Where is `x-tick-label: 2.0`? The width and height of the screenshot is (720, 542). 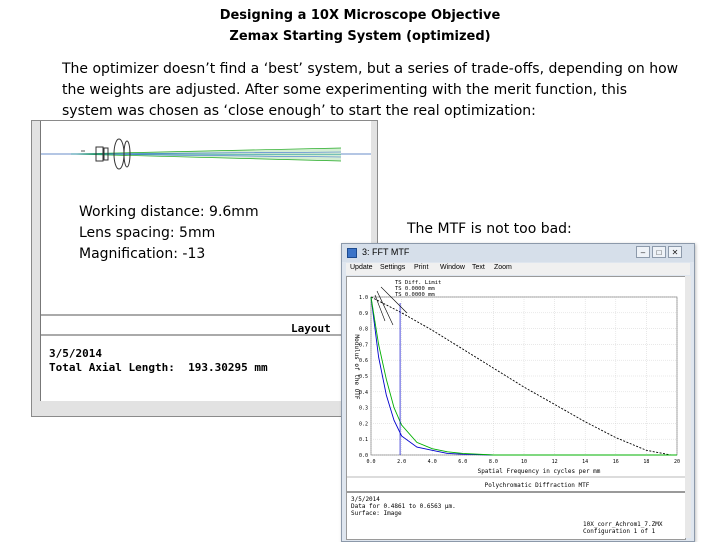 x-tick-label: 2.0 is located at coordinates (401, 462).